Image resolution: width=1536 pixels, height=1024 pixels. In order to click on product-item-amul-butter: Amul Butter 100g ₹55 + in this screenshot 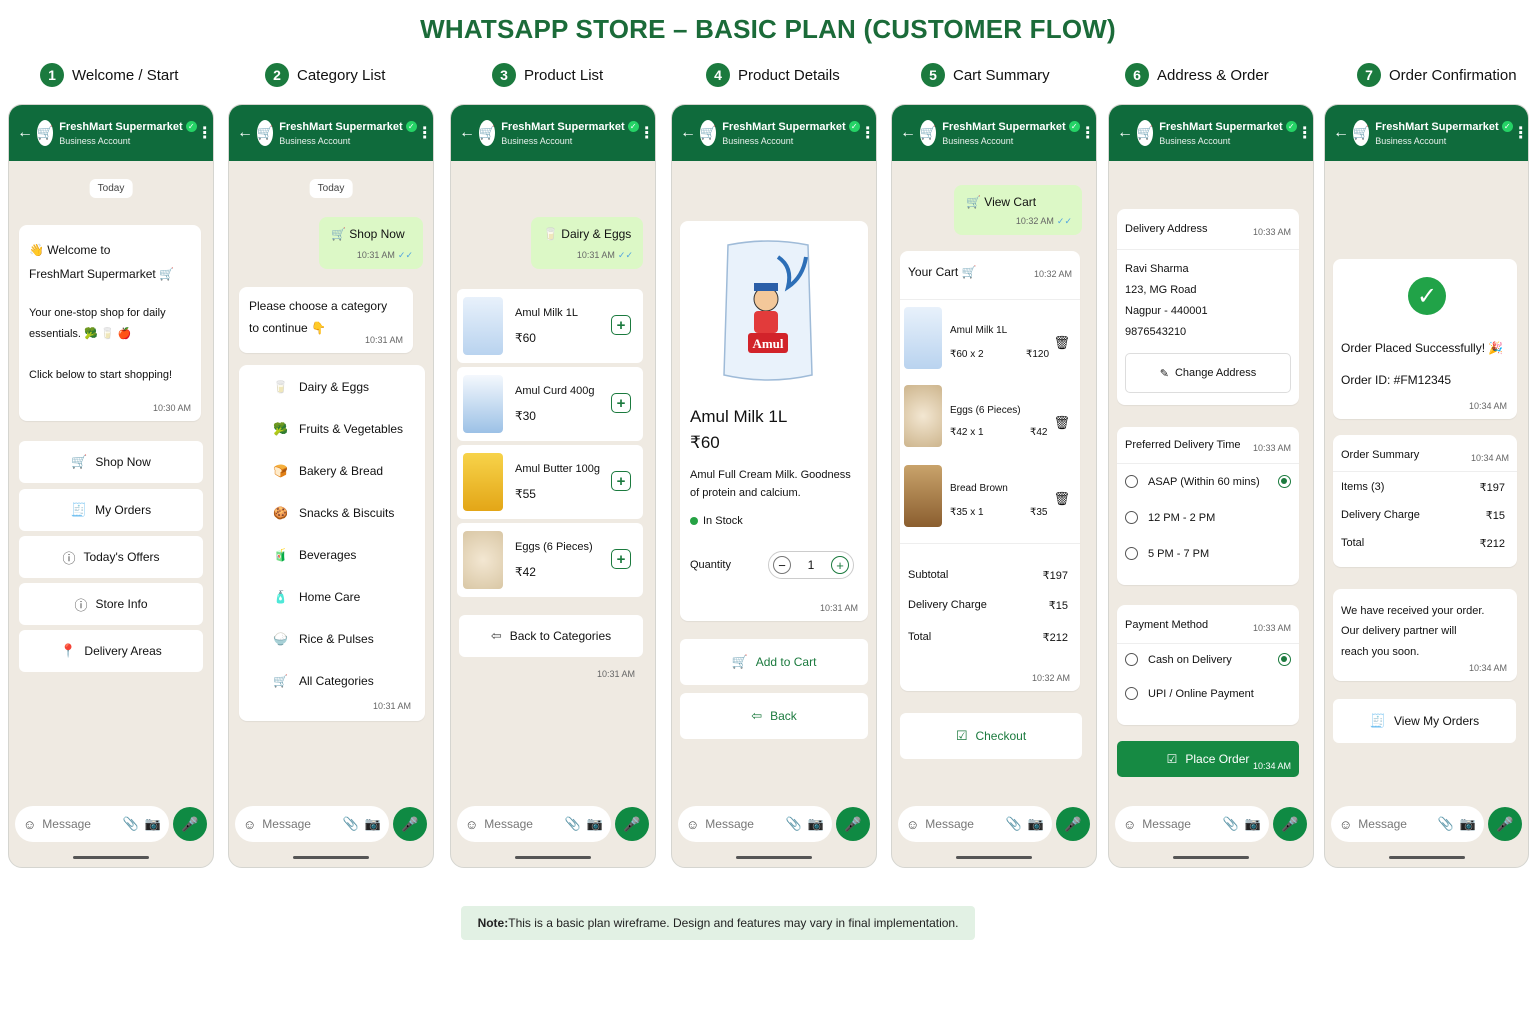, I will do `click(550, 482)`.